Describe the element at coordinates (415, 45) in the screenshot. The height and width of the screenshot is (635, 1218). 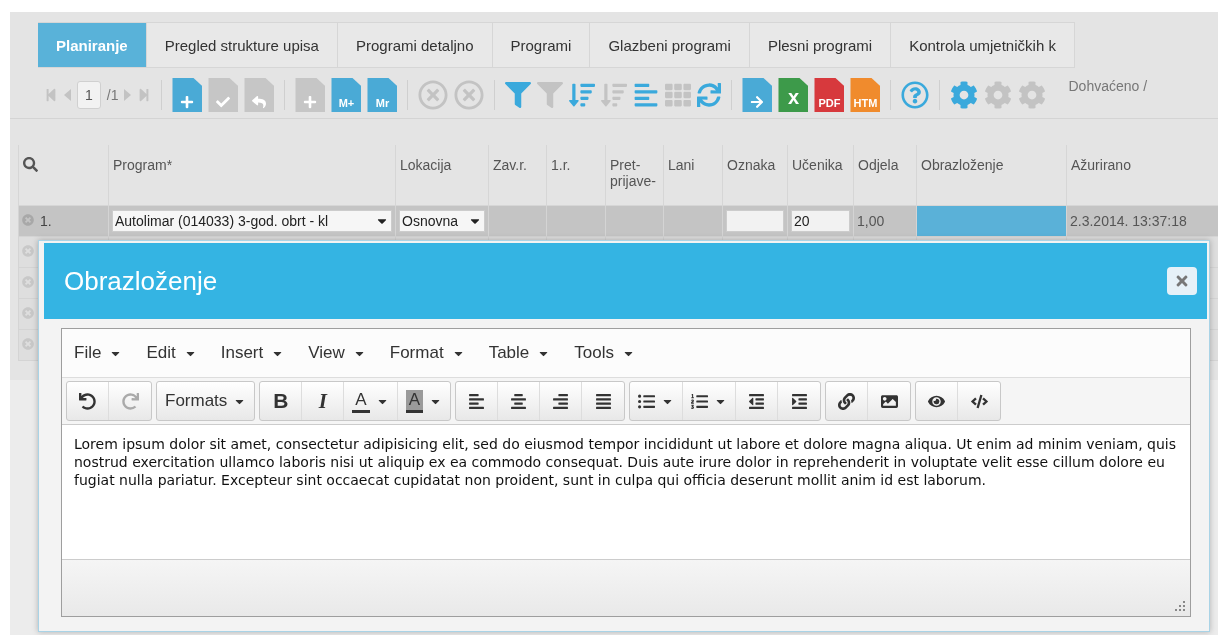
I see `tab: Programi detaljno` at that location.